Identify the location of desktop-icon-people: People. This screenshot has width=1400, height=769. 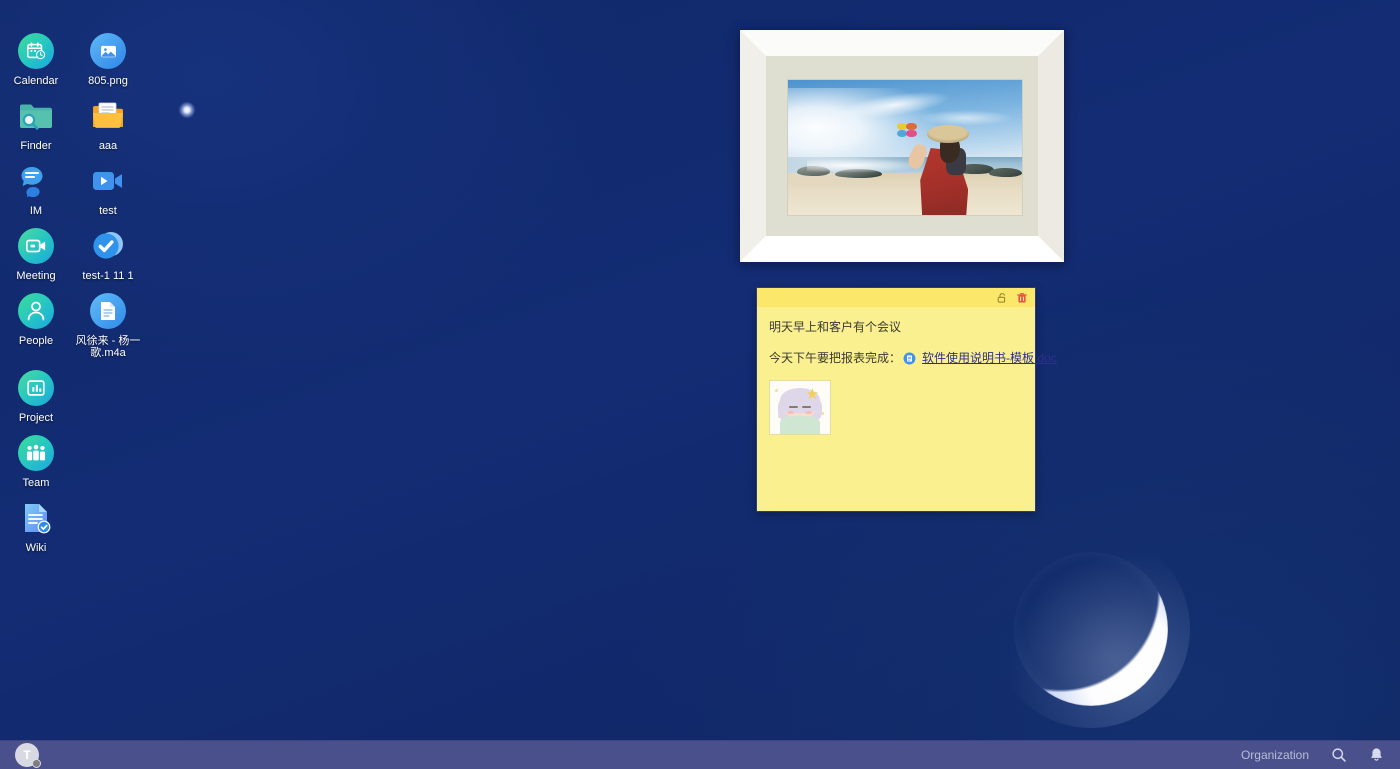
(36, 320).